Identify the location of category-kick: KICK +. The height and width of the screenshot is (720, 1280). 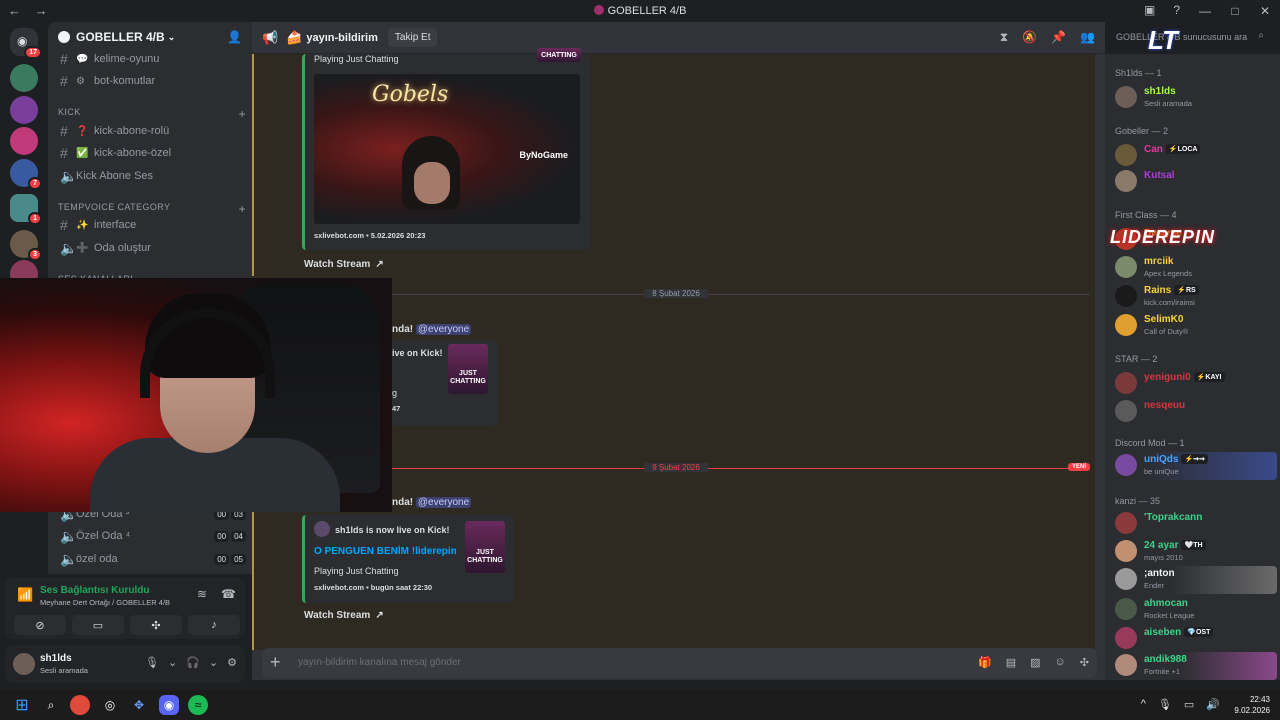
(152, 114).